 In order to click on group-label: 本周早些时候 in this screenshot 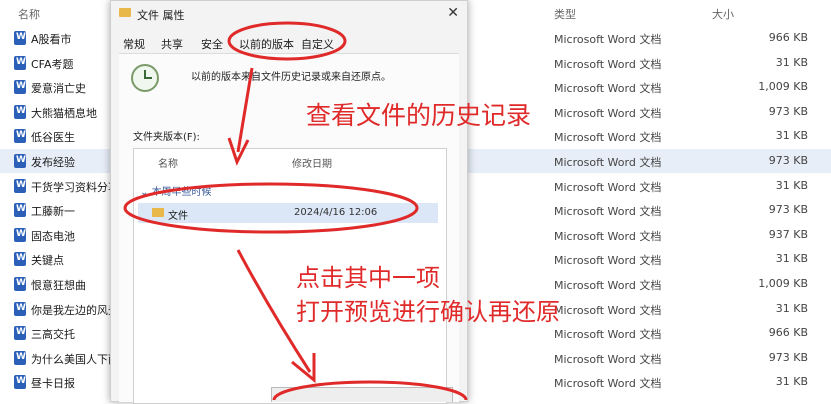, I will do `click(181, 192)`.